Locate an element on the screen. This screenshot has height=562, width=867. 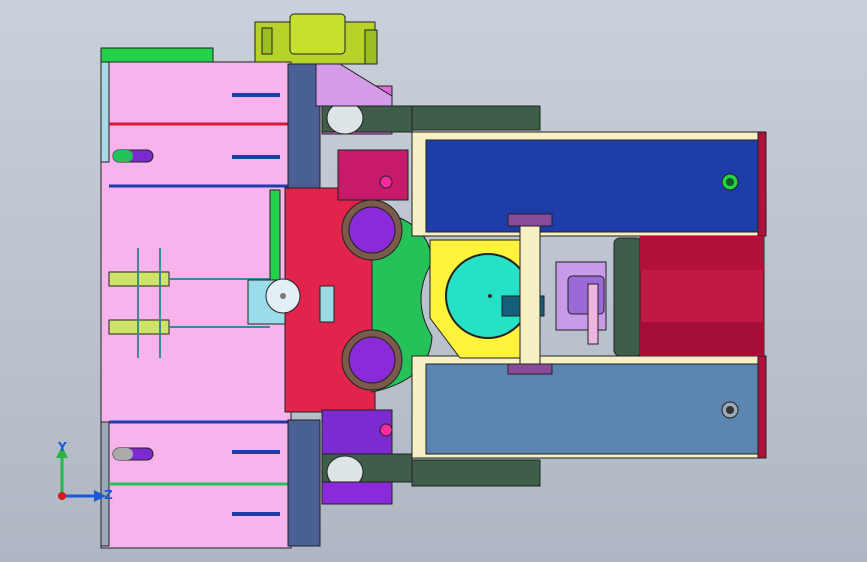
axis-triad: Y Z is located at coordinates (79, 474).